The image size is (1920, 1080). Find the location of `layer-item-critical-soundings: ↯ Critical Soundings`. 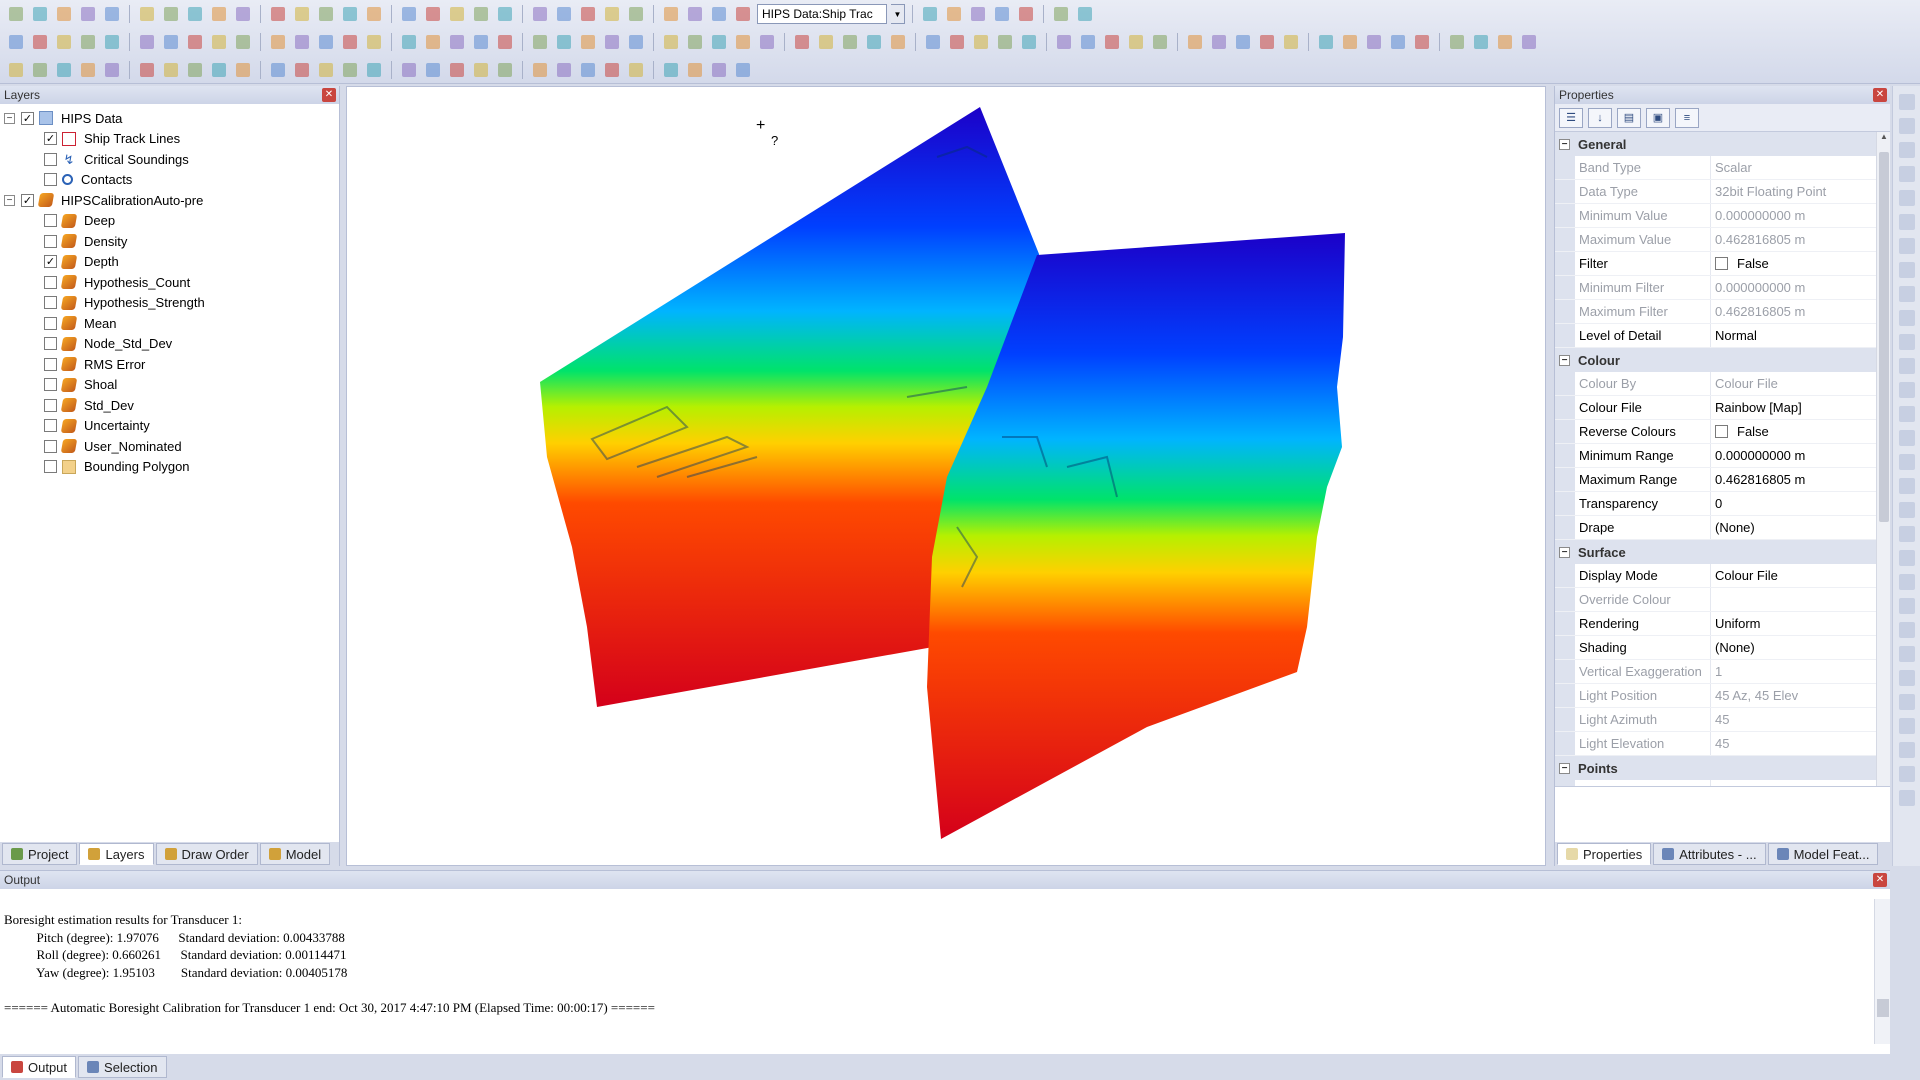

layer-item-critical-soundings: ↯ Critical Soundings is located at coordinates (171, 159).